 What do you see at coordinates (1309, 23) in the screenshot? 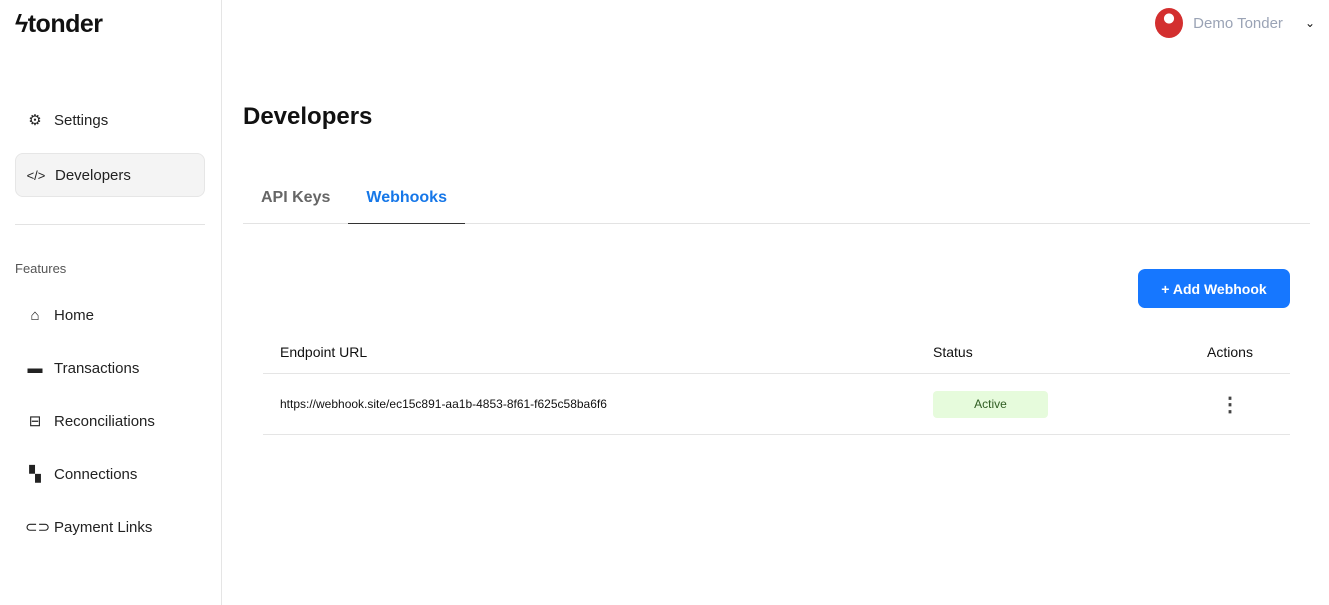
I see `chevron-down-icon: ⌄` at bounding box center [1309, 23].